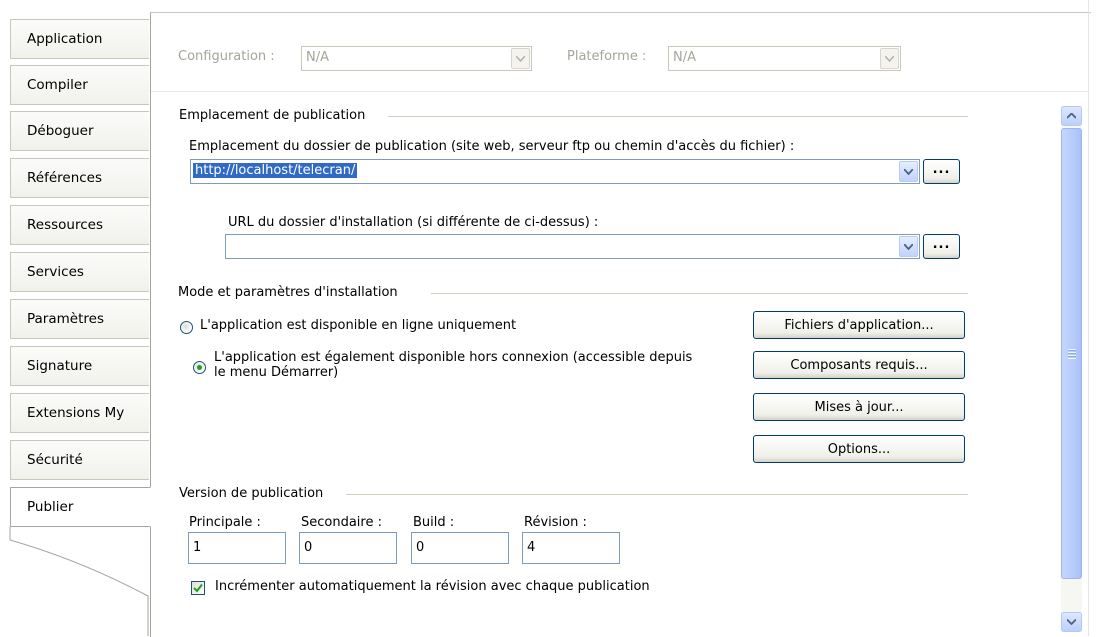 The height and width of the screenshot is (637, 1099). I want to click on tab-extensions-my: Extensions My, so click(79, 413).